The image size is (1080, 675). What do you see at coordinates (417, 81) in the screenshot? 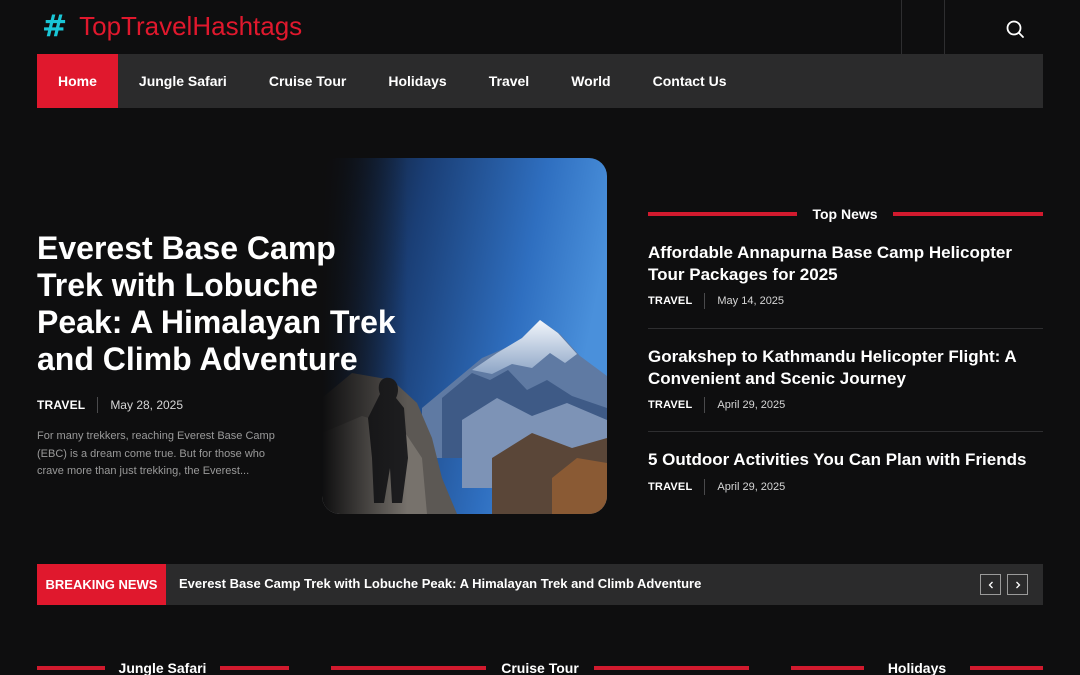
I see `nav-item-holidays: Holidays` at bounding box center [417, 81].